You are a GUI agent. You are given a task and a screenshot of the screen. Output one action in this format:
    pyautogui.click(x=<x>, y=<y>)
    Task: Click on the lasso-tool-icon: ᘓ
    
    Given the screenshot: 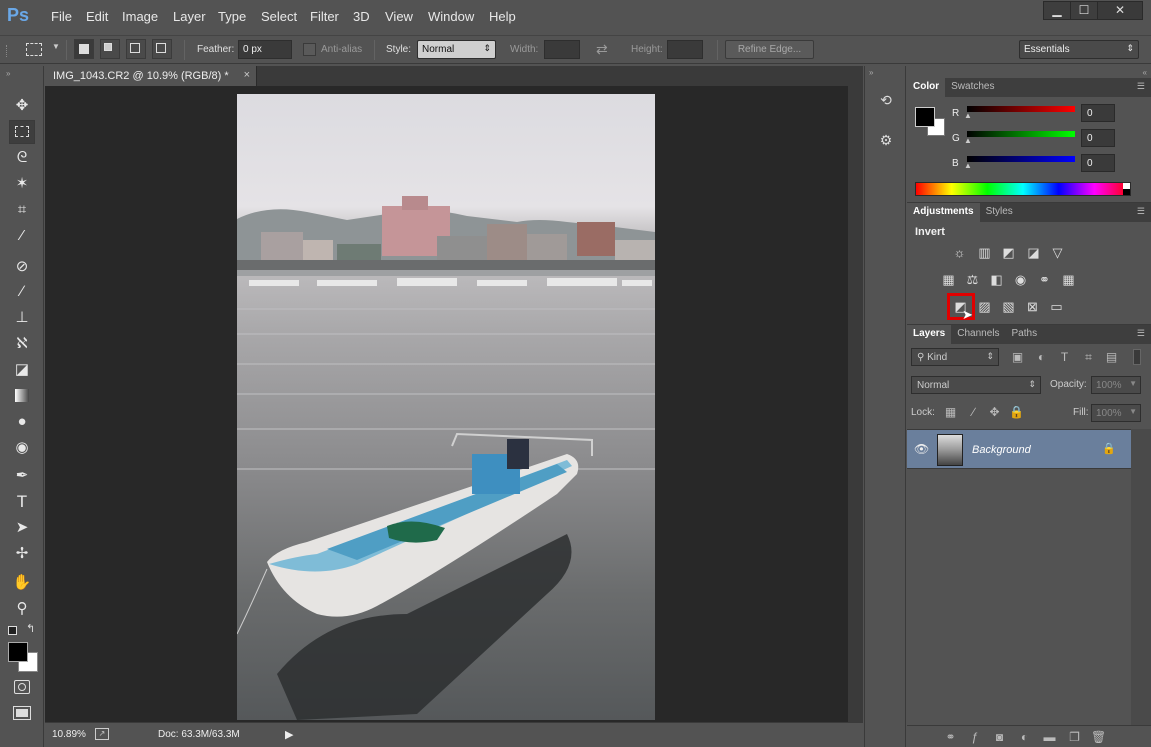 What is the action you would take?
    pyautogui.click(x=22, y=158)
    